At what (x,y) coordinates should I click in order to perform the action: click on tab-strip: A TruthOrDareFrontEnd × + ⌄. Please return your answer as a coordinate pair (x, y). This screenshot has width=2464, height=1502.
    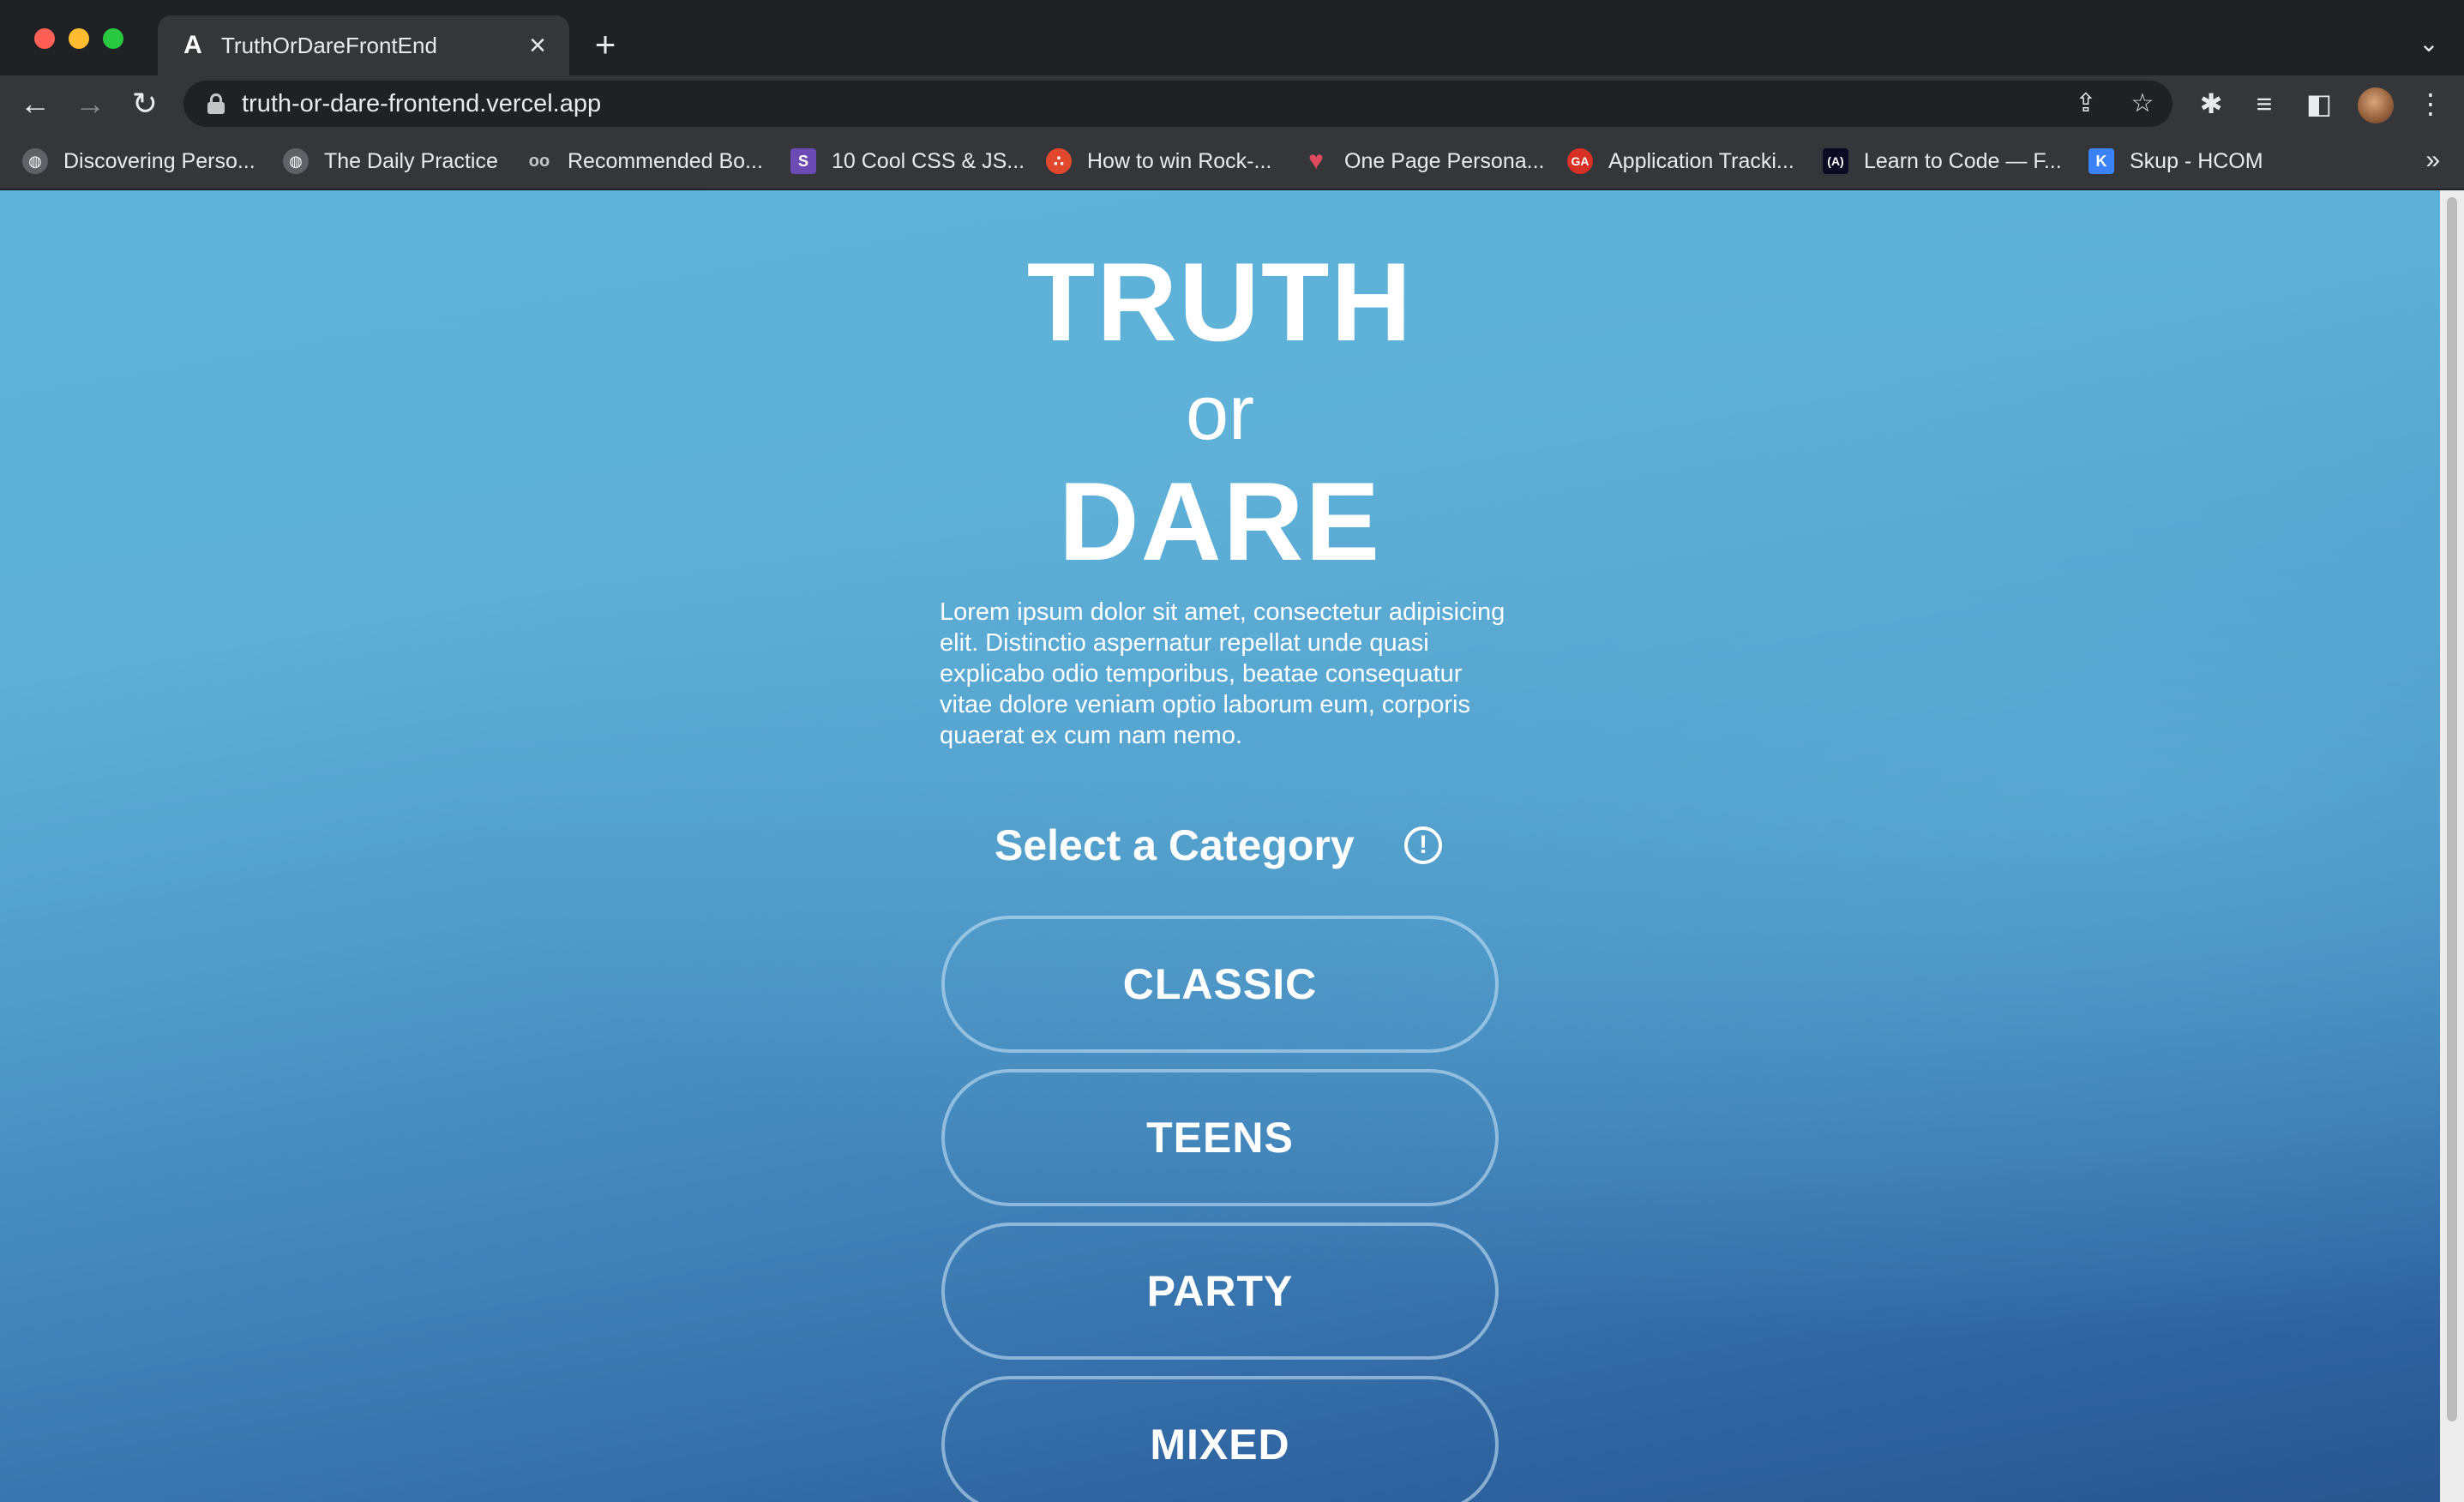
    Looking at the image, I should click on (1232, 37).